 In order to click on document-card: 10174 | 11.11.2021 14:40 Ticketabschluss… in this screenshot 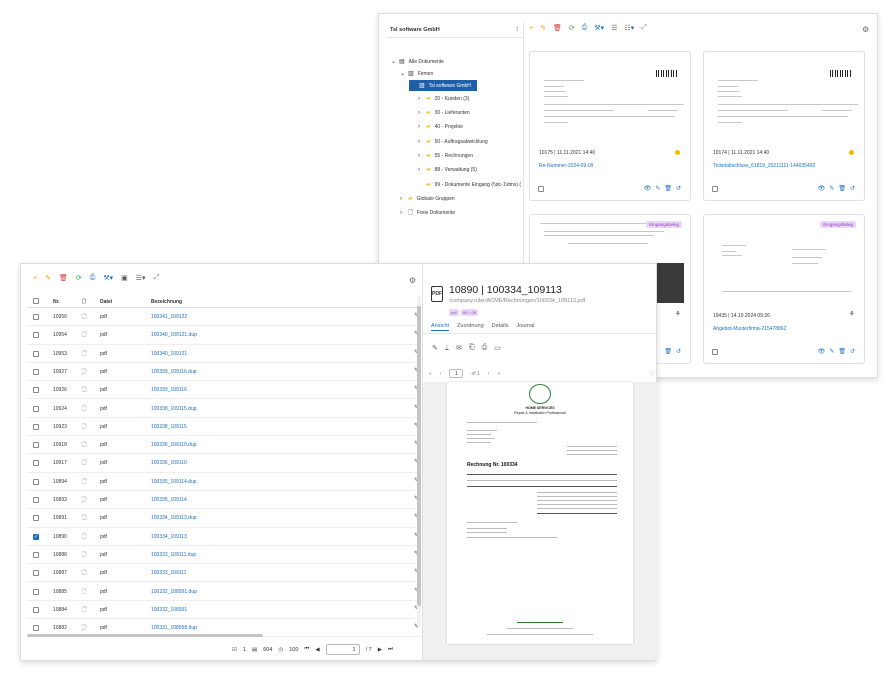, I will do `click(784, 126)`.